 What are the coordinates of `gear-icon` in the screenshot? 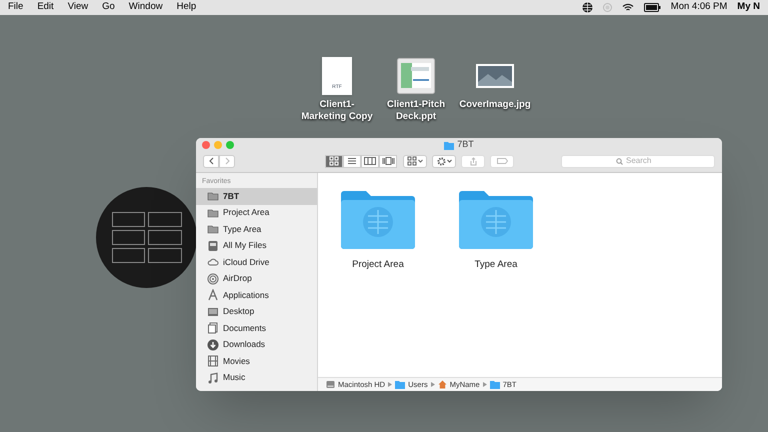 It's located at (441, 161).